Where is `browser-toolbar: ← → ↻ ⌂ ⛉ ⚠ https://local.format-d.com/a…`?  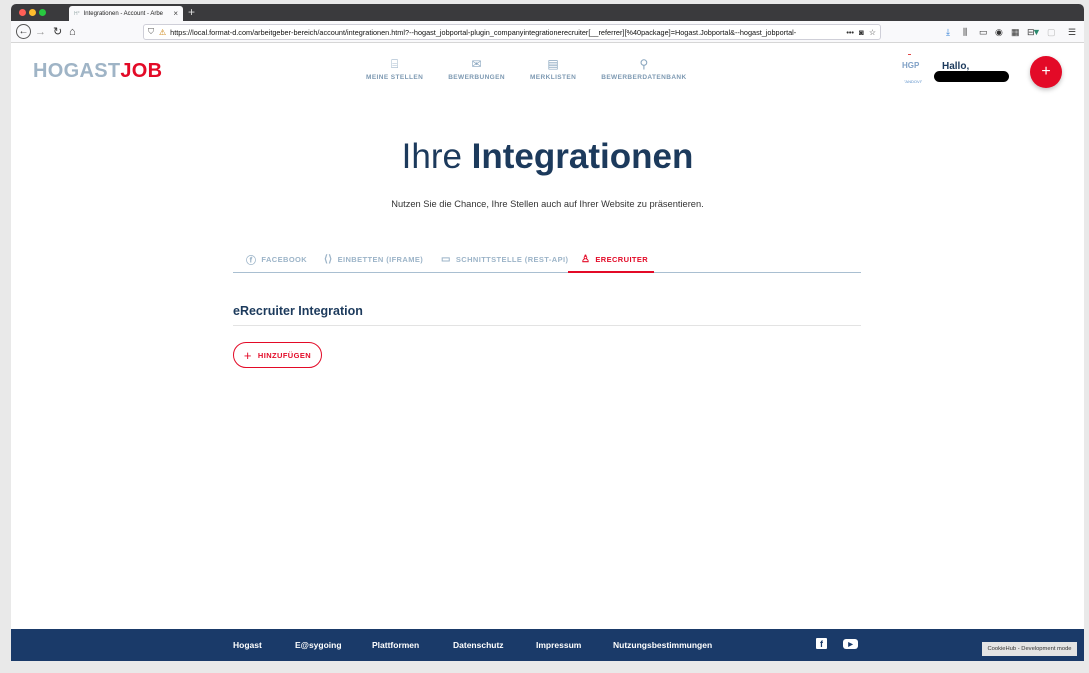
browser-toolbar: ← → ↻ ⌂ ⛉ ⚠ https://local.format-d.com/a… is located at coordinates (547, 32).